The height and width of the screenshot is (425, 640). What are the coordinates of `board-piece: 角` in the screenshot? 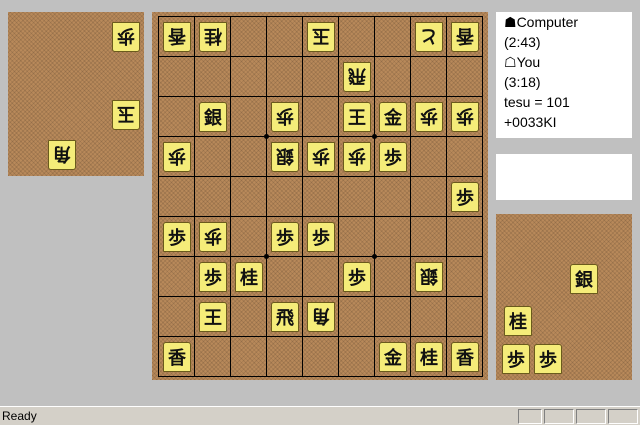 It's located at (321, 317).